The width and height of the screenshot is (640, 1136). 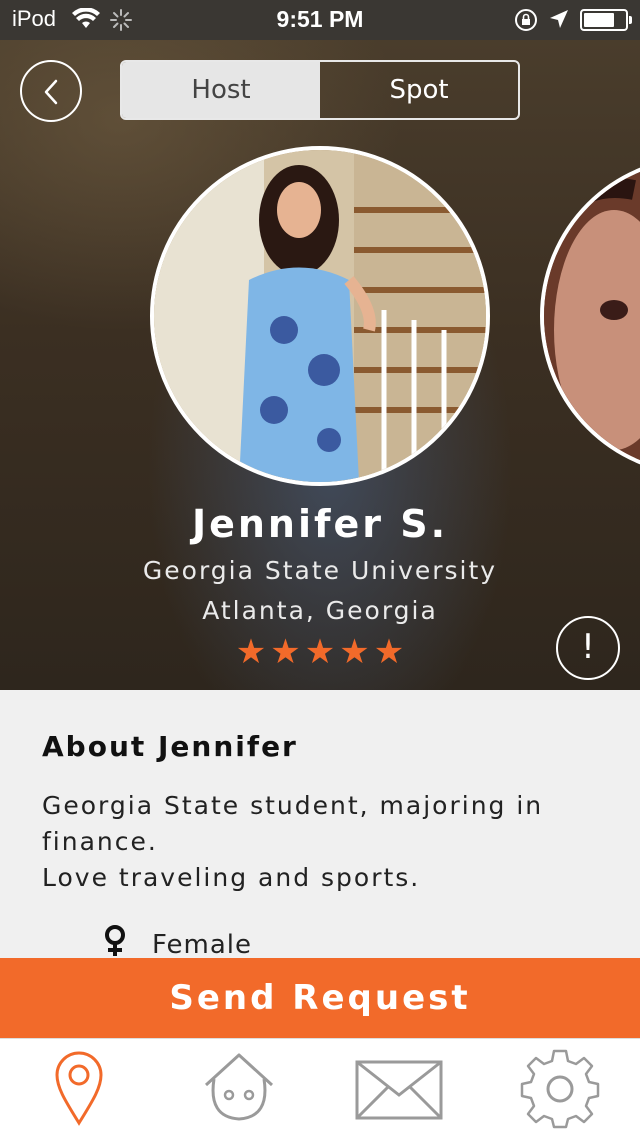 I want to click on rotation-lock-icon, so click(x=526, y=22).